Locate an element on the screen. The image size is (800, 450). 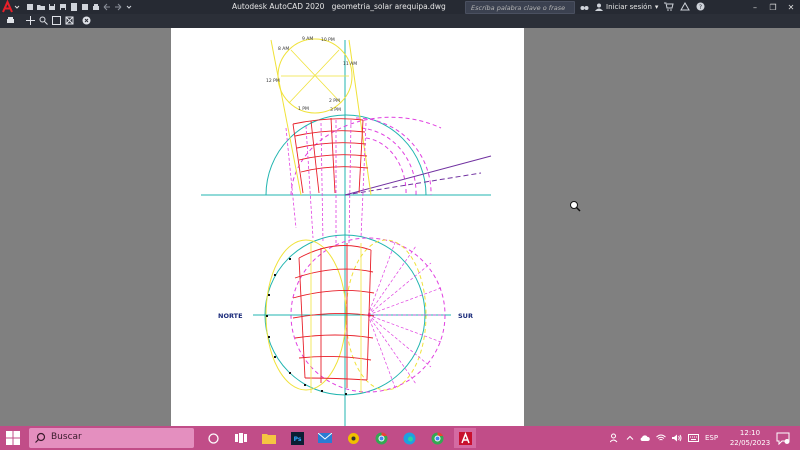
restore-button: ❐ is located at coordinates (773, 7).